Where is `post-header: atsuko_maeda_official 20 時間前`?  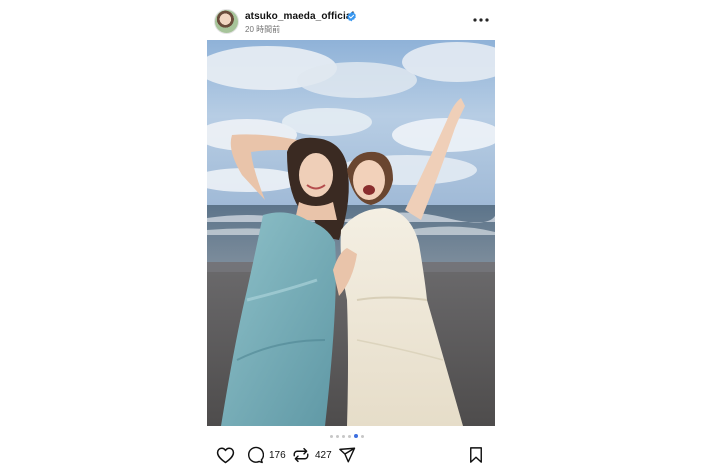 post-header: atsuko_maeda_official 20 時間前 is located at coordinates (357, 21).